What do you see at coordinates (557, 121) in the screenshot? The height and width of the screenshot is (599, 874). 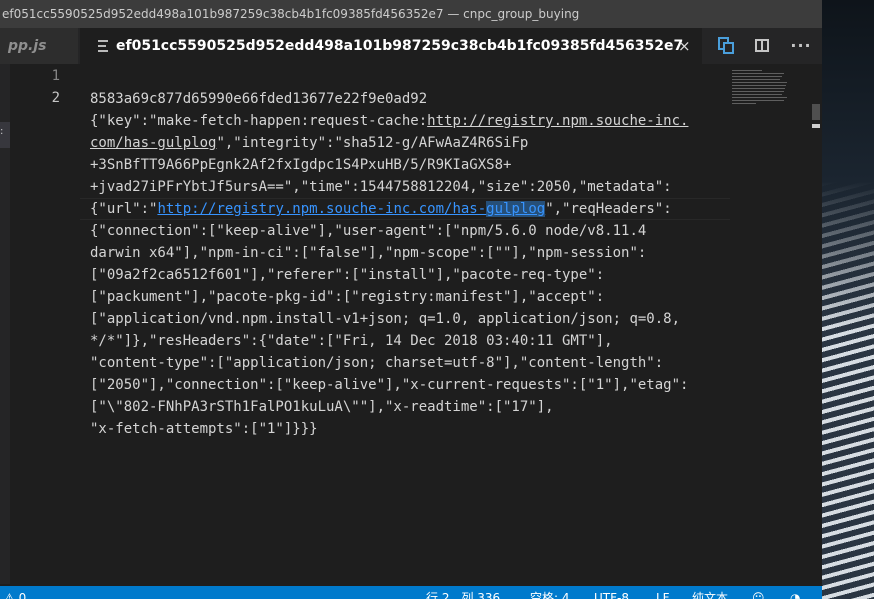 I see `code-link: http://registry.npm.souche-inc.` at bounding box center [557, 121].